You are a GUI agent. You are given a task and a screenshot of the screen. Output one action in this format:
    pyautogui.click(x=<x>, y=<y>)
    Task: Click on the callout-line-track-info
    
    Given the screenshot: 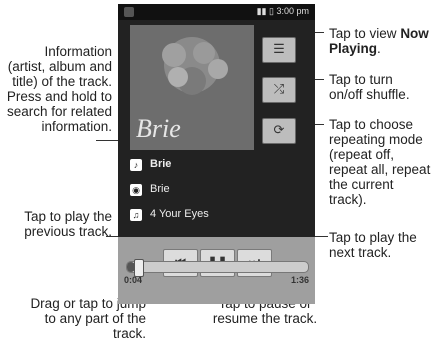 What is the action you would take?
    pyautogui.click(x=108, y=140)
    